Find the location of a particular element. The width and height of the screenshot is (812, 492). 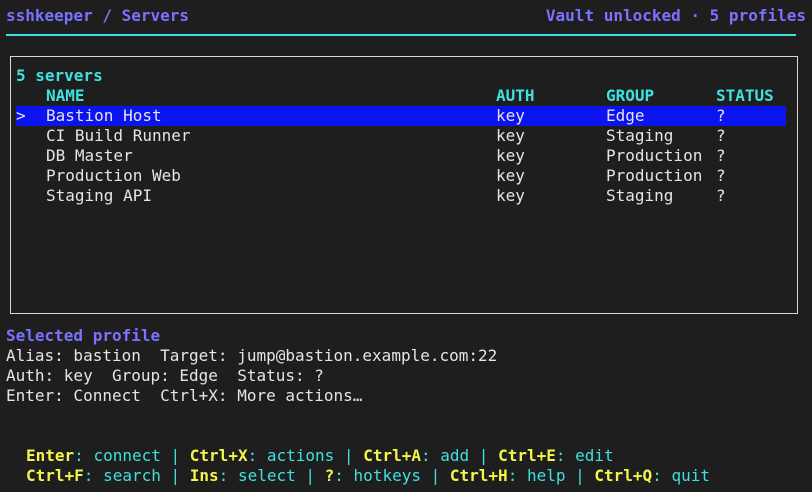

hotkey-ctrl-f: Ctrl+F is located at coordinates (55, 475).